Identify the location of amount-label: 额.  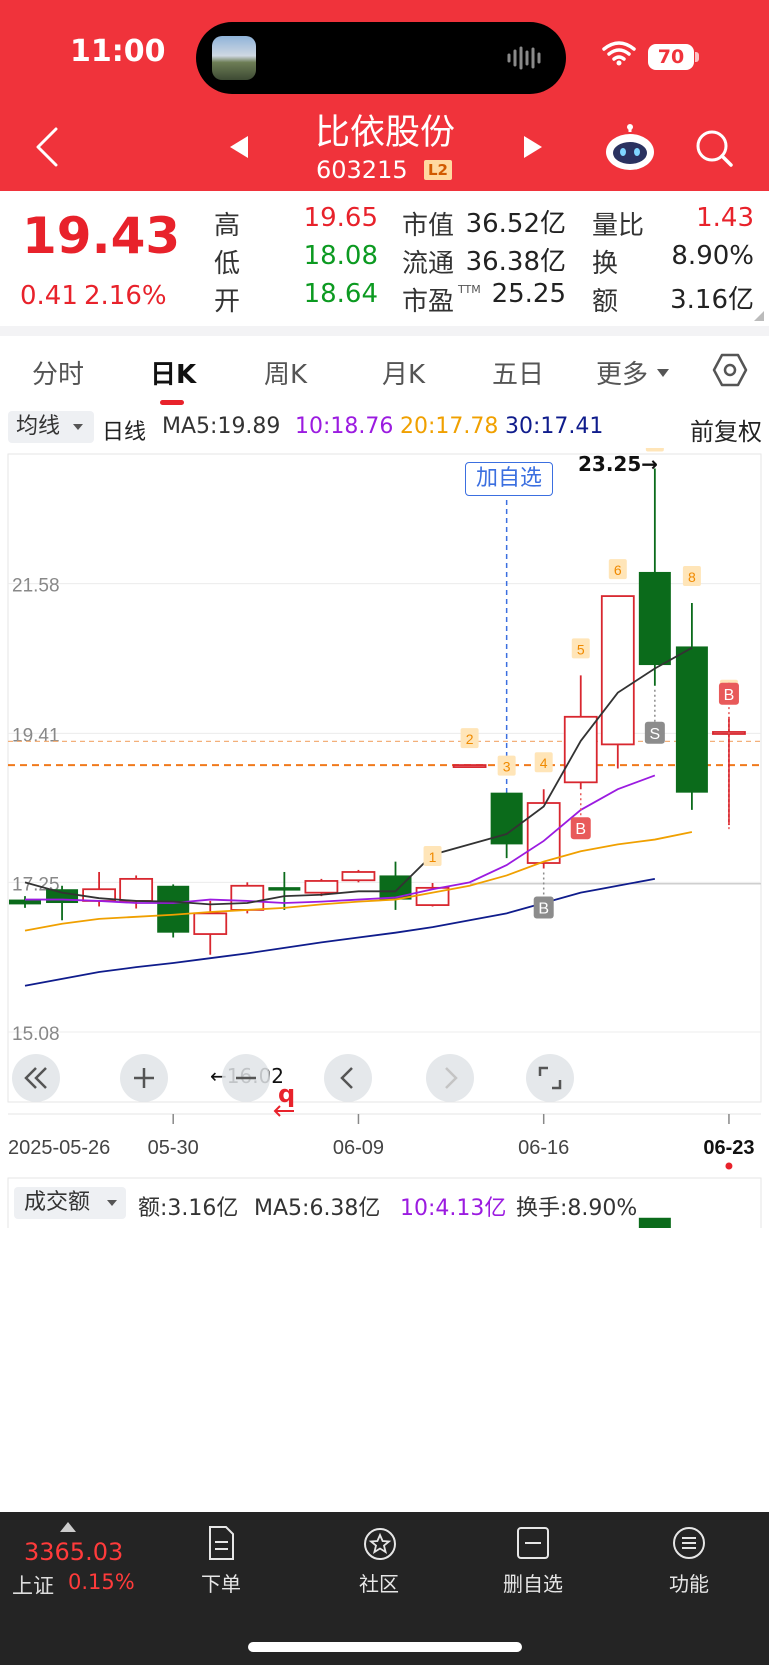
(605, 302).